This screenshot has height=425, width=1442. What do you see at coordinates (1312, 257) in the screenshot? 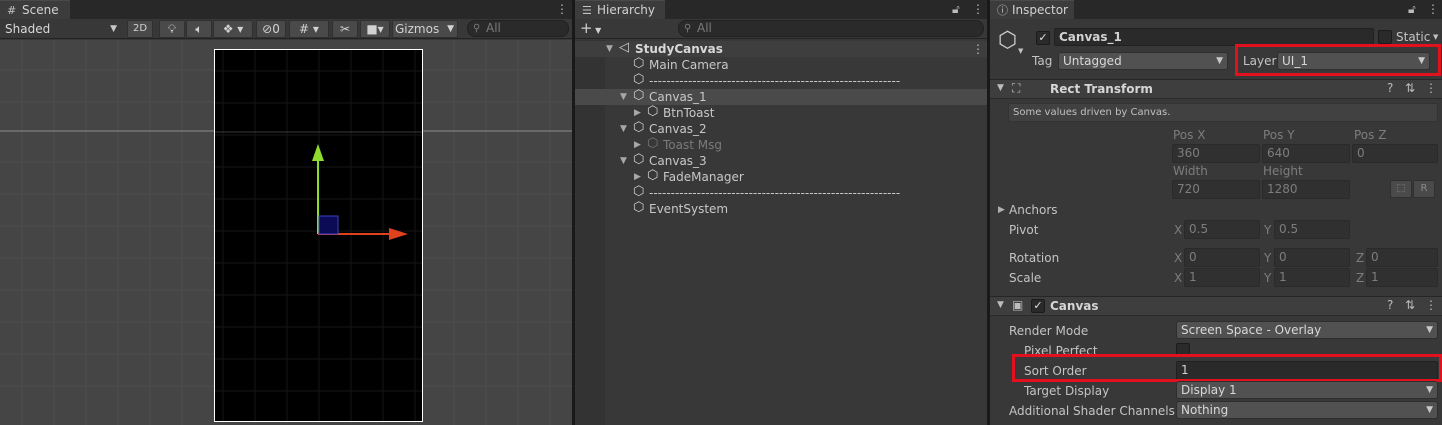
I see `rot-y-field: 0` at bounding box center [1312, 257].